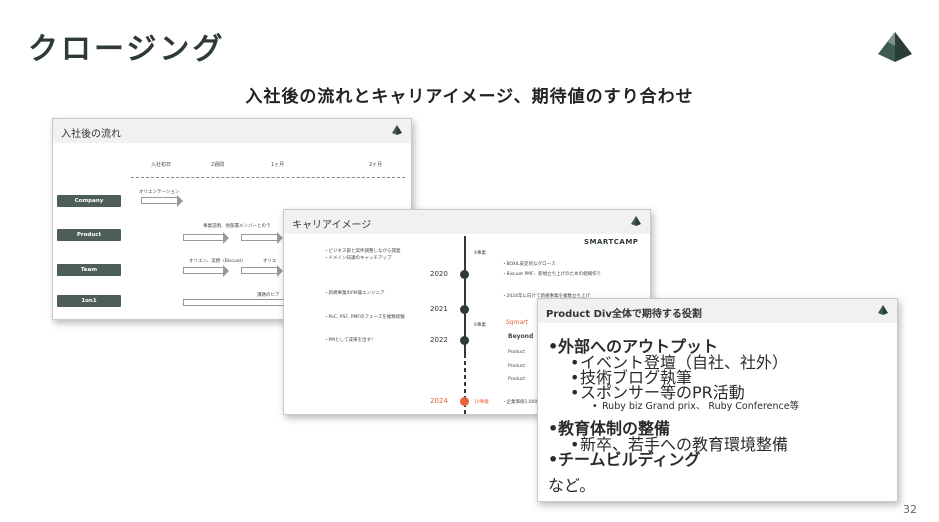  I want to click on onboarding-flow-title: 入社後の流れ, so click(91, 134).